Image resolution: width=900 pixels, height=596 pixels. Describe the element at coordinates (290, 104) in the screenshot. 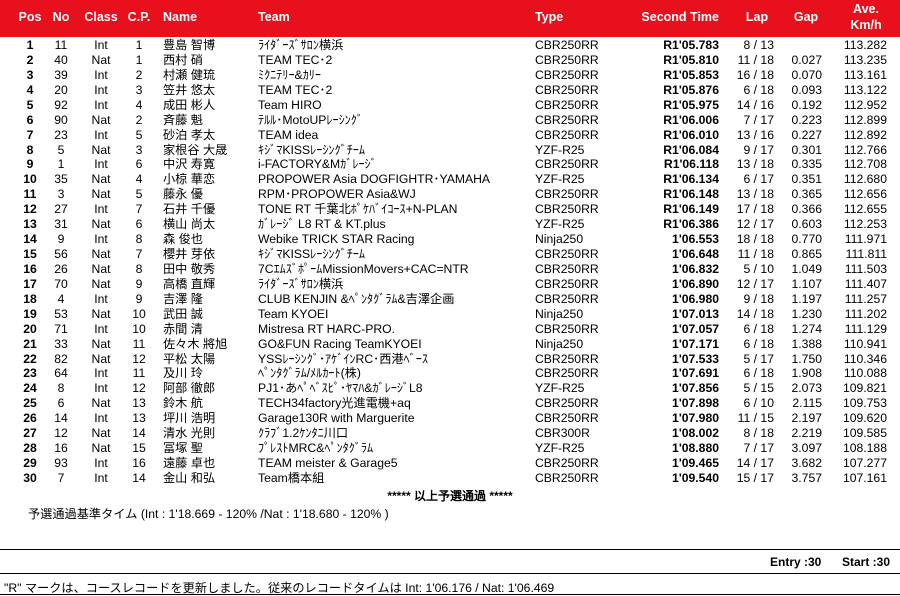

I see `cell-team: Team HIRO` at that location.